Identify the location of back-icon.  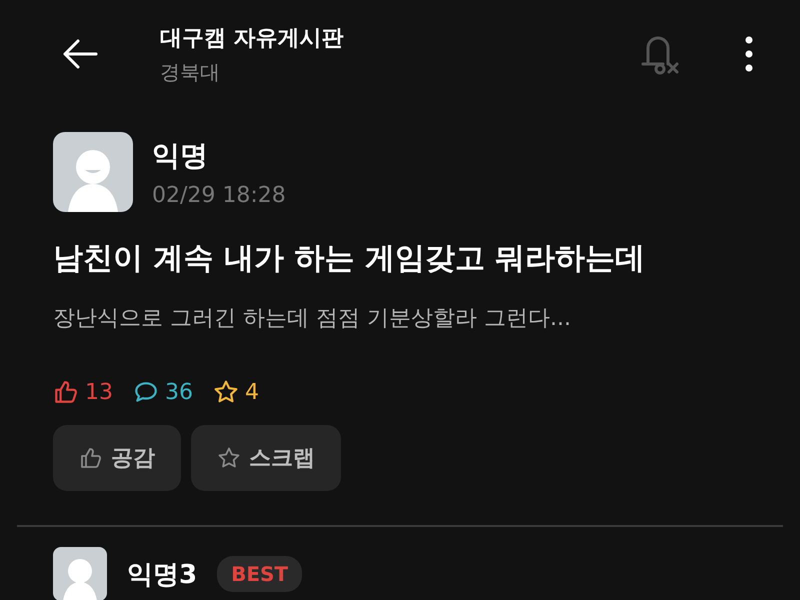
(80, 54).